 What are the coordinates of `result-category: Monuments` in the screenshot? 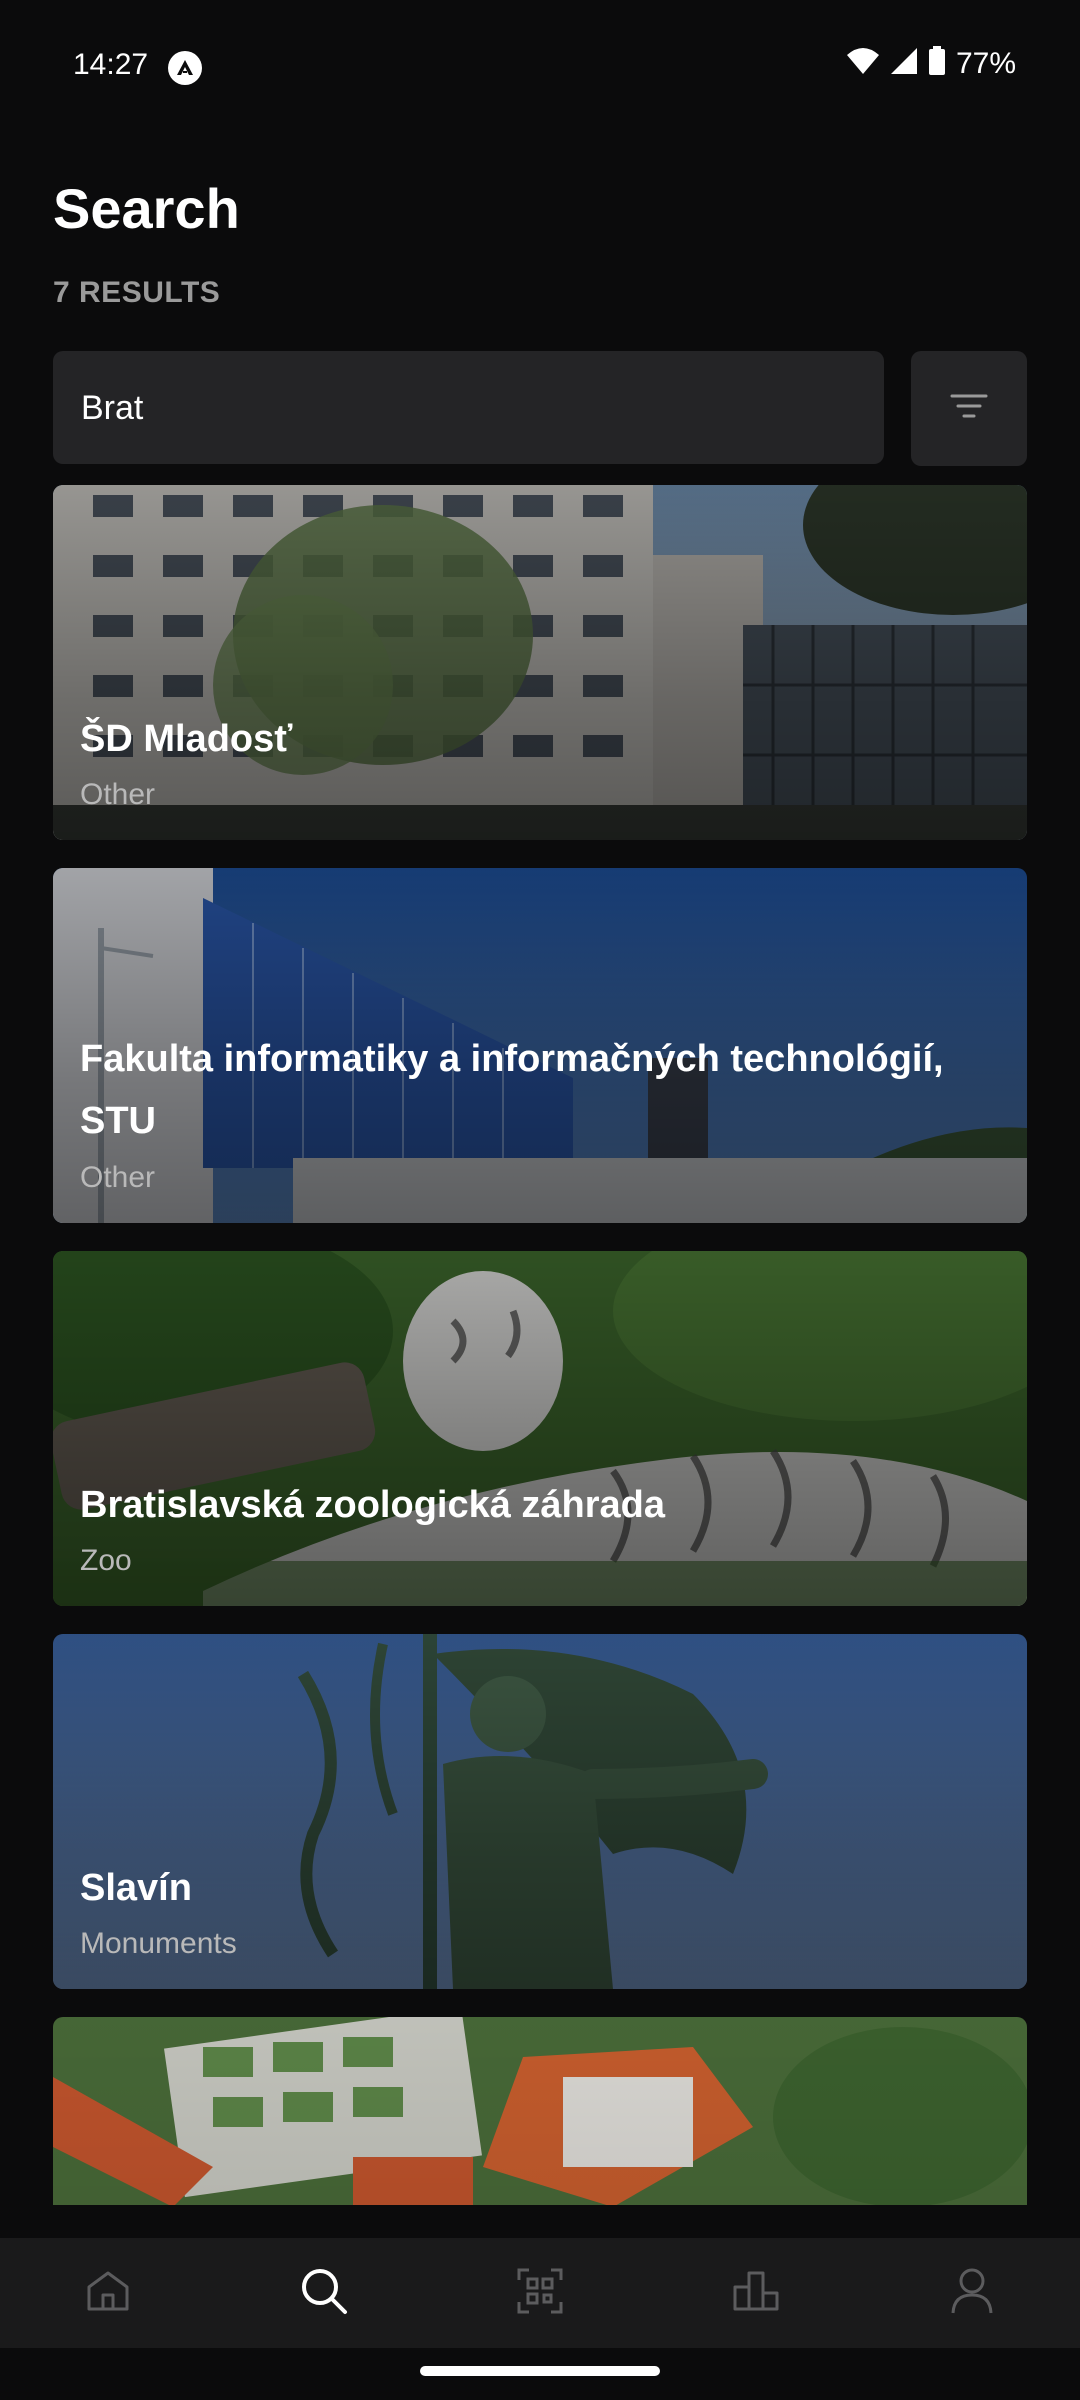 It's located at (158, 1943).